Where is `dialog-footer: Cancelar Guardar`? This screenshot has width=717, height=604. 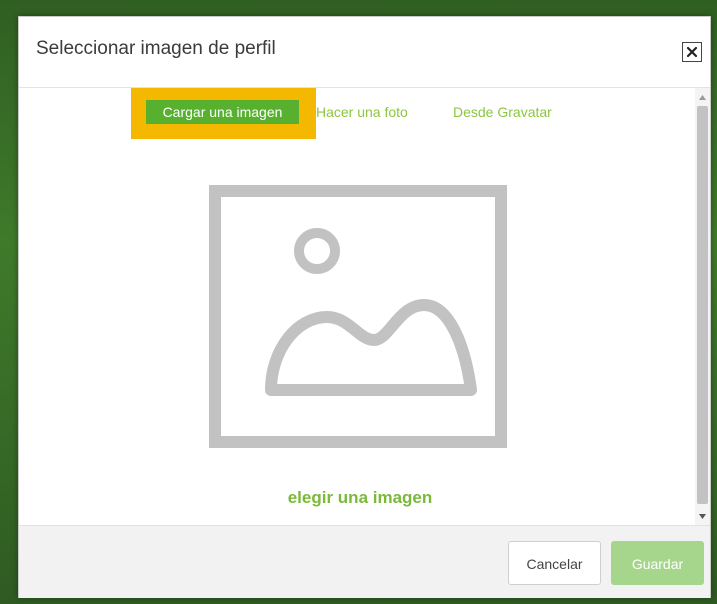
dialog-footer: Cancelar Guardar is located at coordinates (364, 561).